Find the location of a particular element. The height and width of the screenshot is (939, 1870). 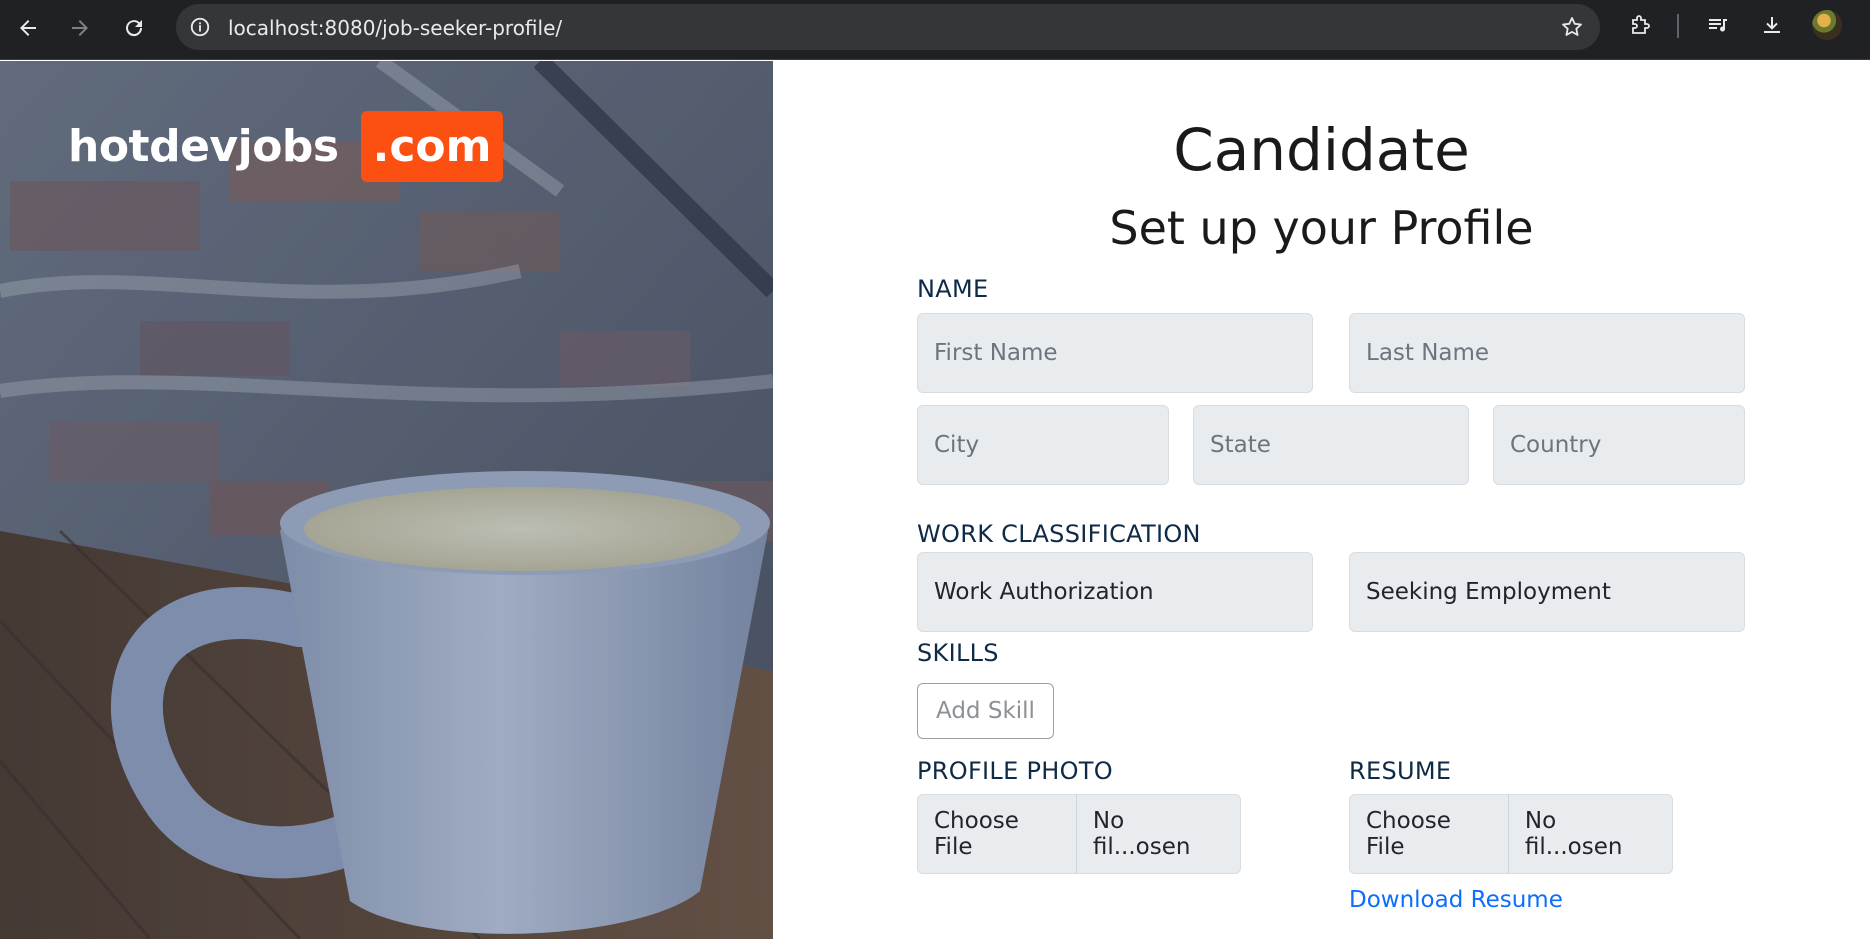

name-section-label: NAME is located at coordinates (953, 289).